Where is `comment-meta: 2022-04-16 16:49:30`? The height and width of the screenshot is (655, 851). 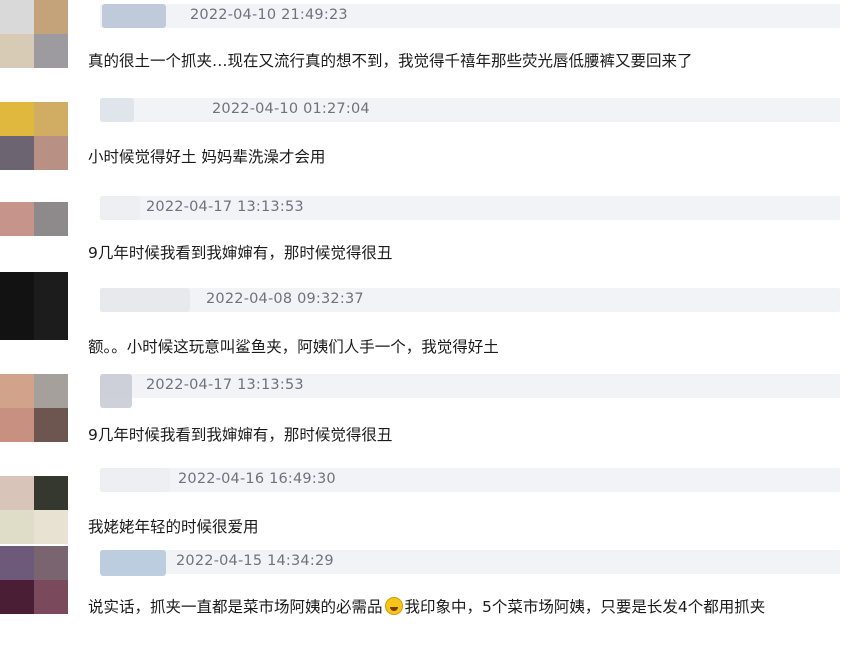
comment-meta: 2022-04-16 16:49:30 is located at coordinates (470, 480).